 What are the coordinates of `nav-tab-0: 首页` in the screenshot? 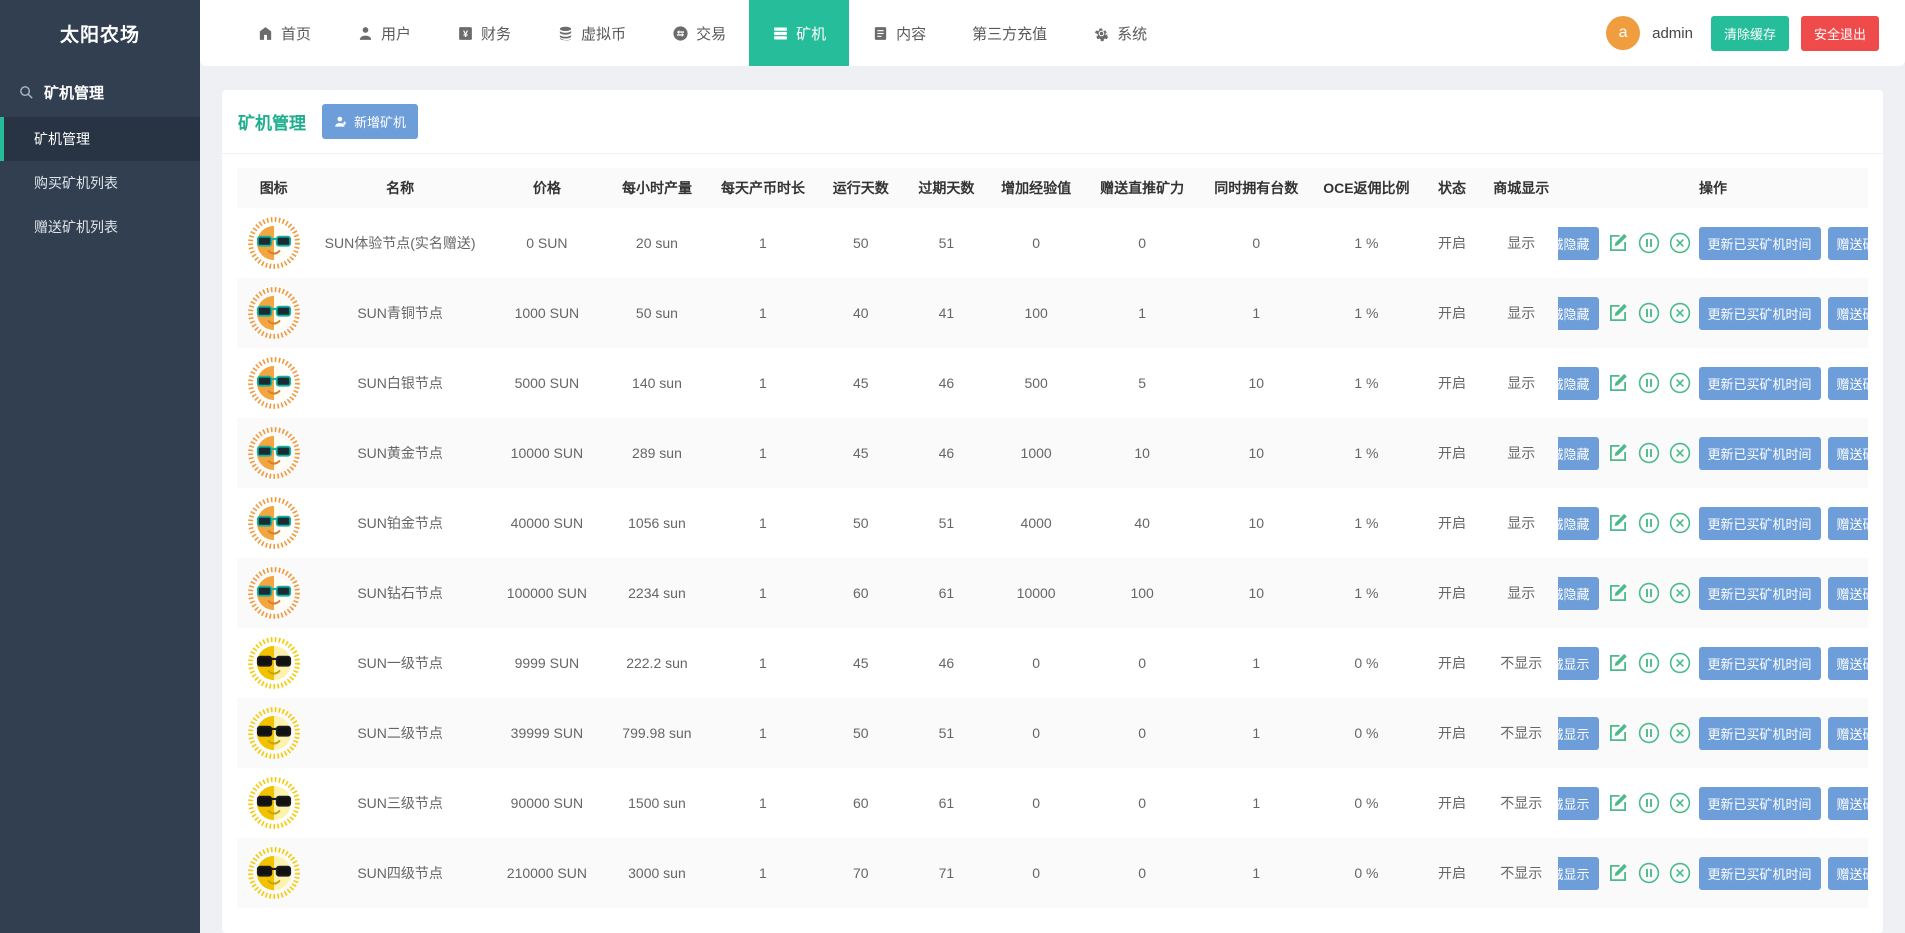 It's located at (284, 33).